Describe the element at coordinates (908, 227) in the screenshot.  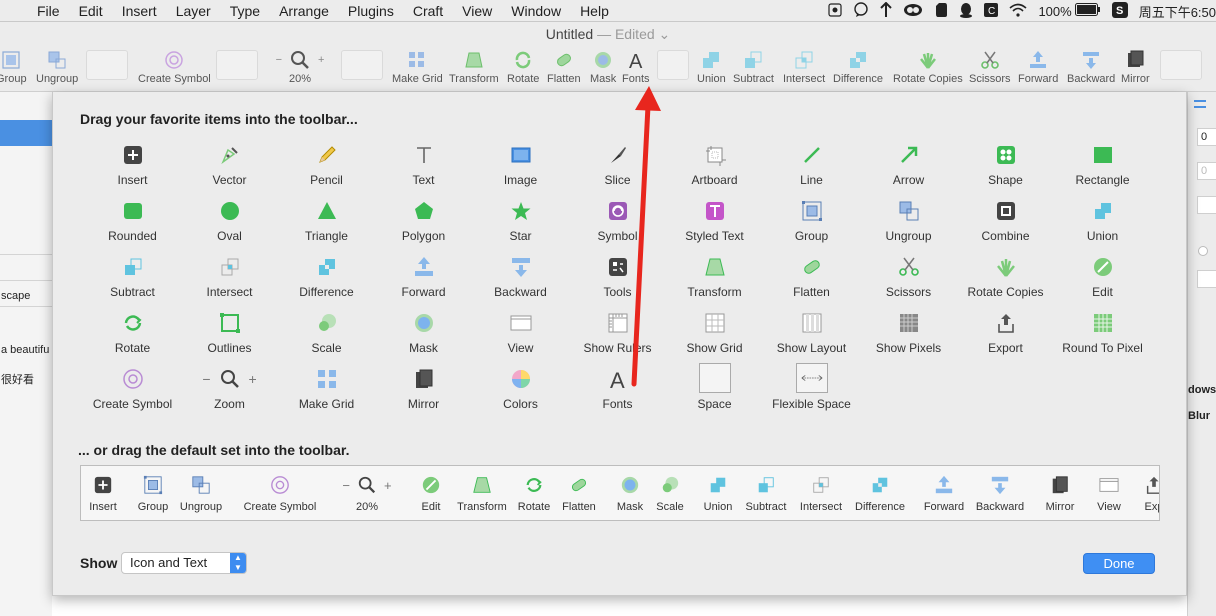
I see `palette-item-ungroup: Ungroup` at that location.